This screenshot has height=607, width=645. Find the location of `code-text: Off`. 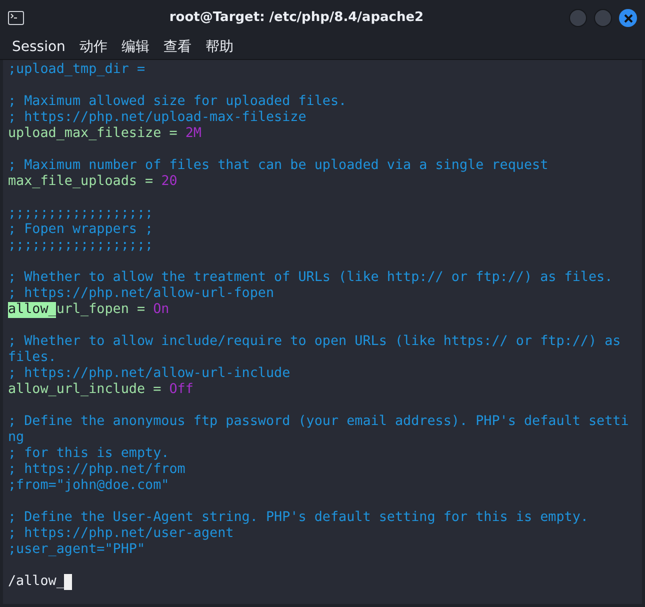

code-text: Off is located at coordinates (181, 390).